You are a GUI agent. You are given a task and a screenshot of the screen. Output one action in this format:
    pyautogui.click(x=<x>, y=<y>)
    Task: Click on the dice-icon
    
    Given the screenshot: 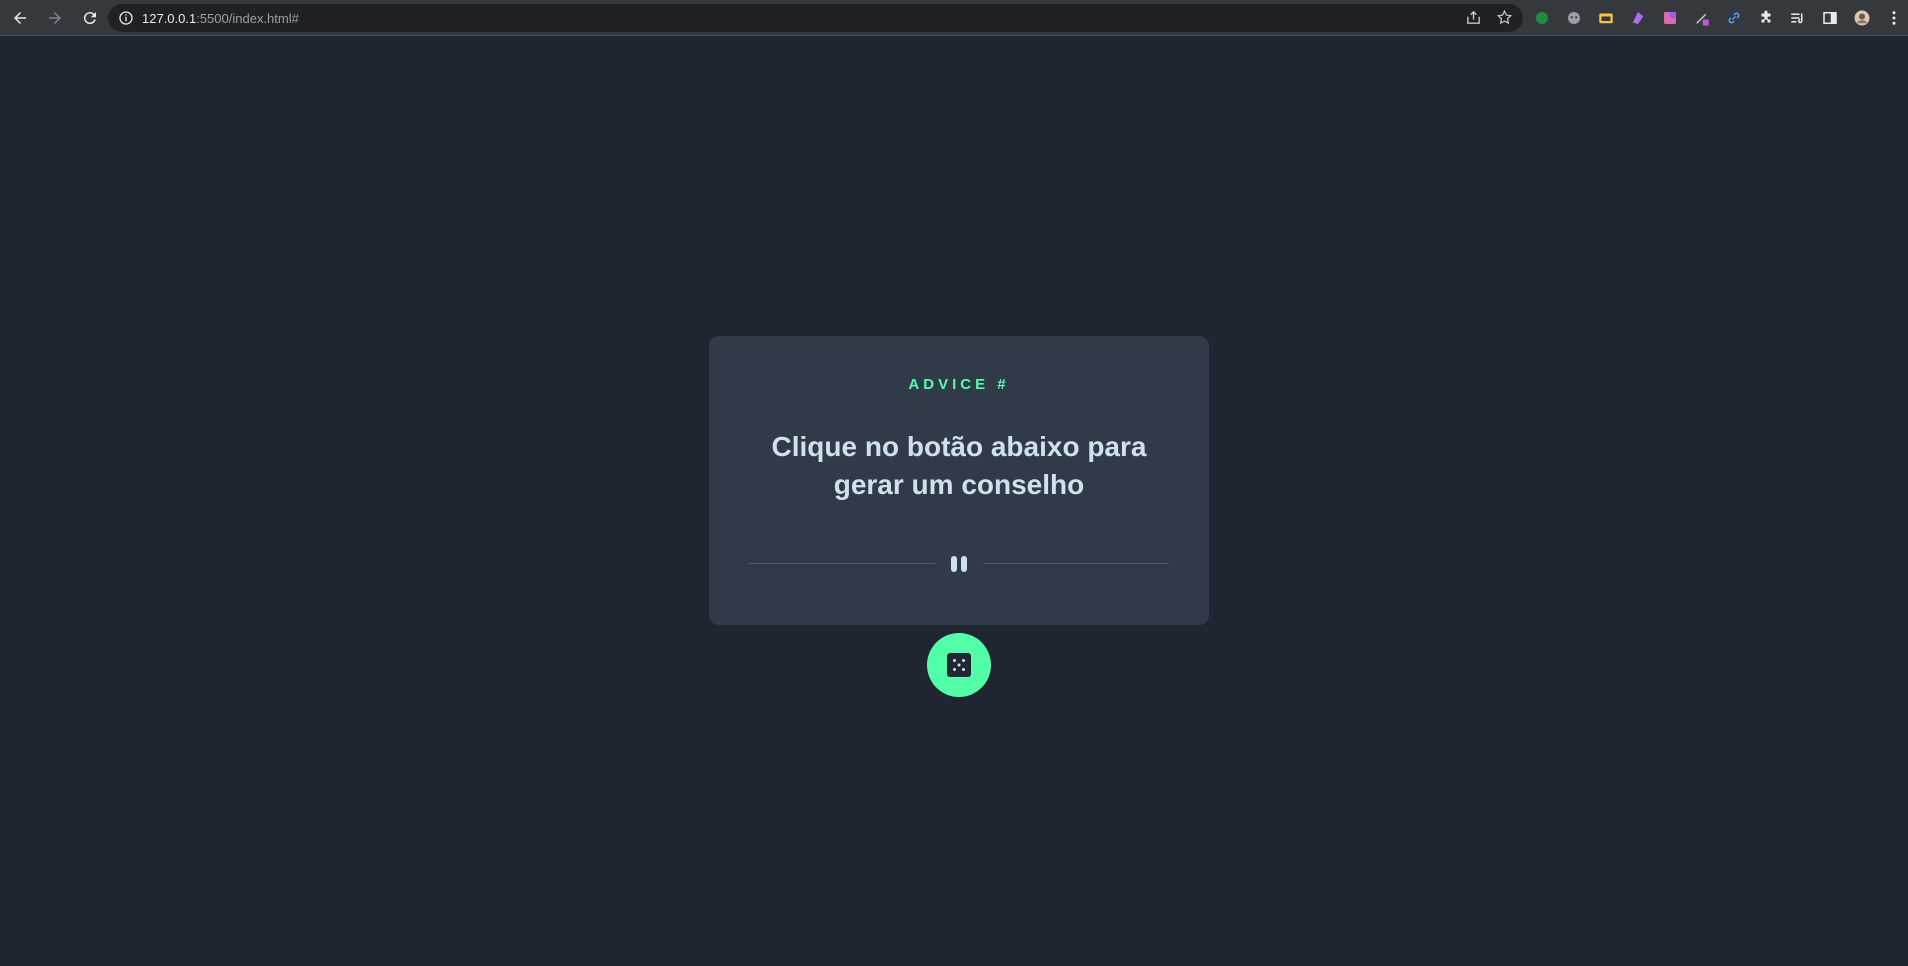 What is the action you would take?
    pyautogui.click(x=959, y=665)
    